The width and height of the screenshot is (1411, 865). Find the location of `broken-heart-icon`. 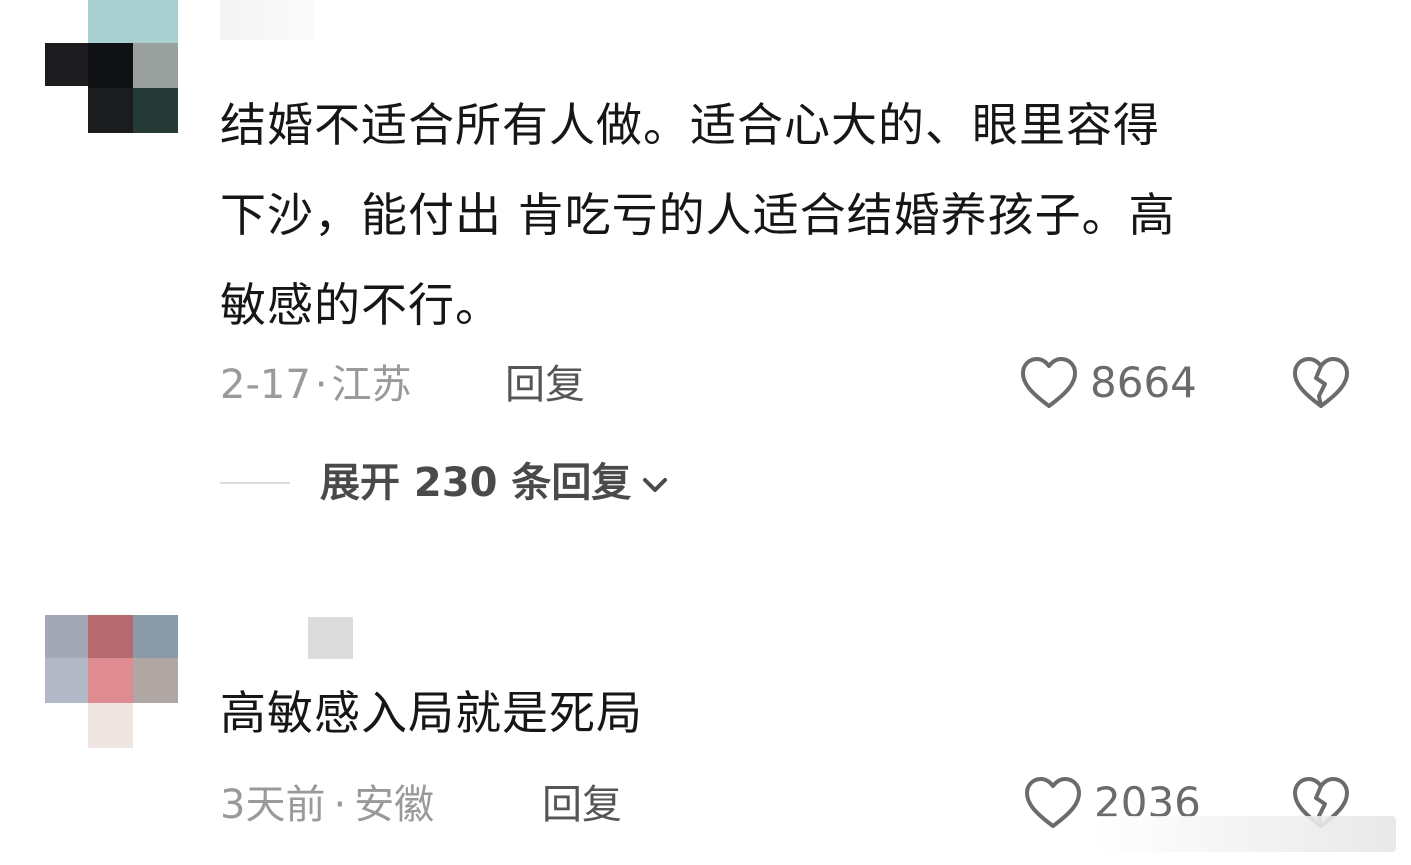

broken-heart-icon is located at coordinates (1321, 383).